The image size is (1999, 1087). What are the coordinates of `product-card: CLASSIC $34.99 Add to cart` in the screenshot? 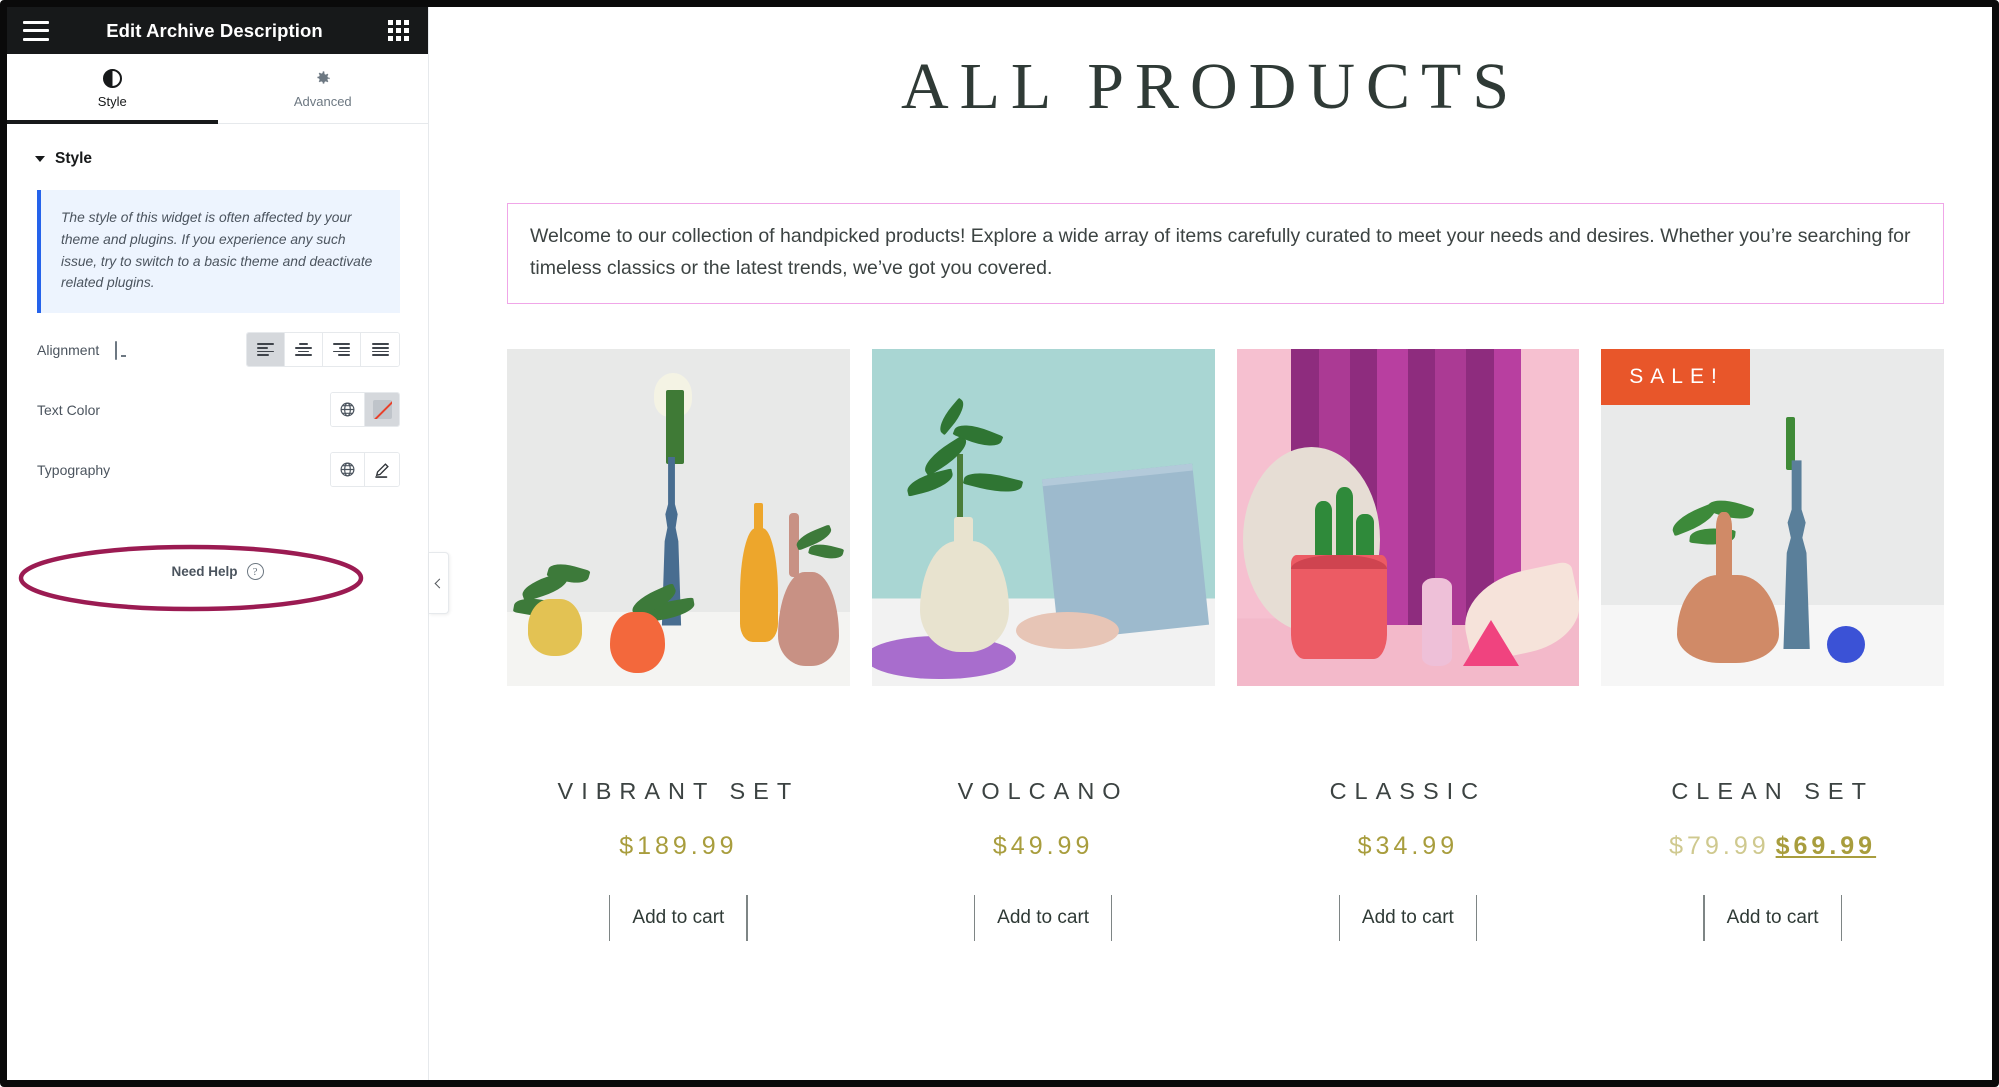 It's located at (1408, 645).